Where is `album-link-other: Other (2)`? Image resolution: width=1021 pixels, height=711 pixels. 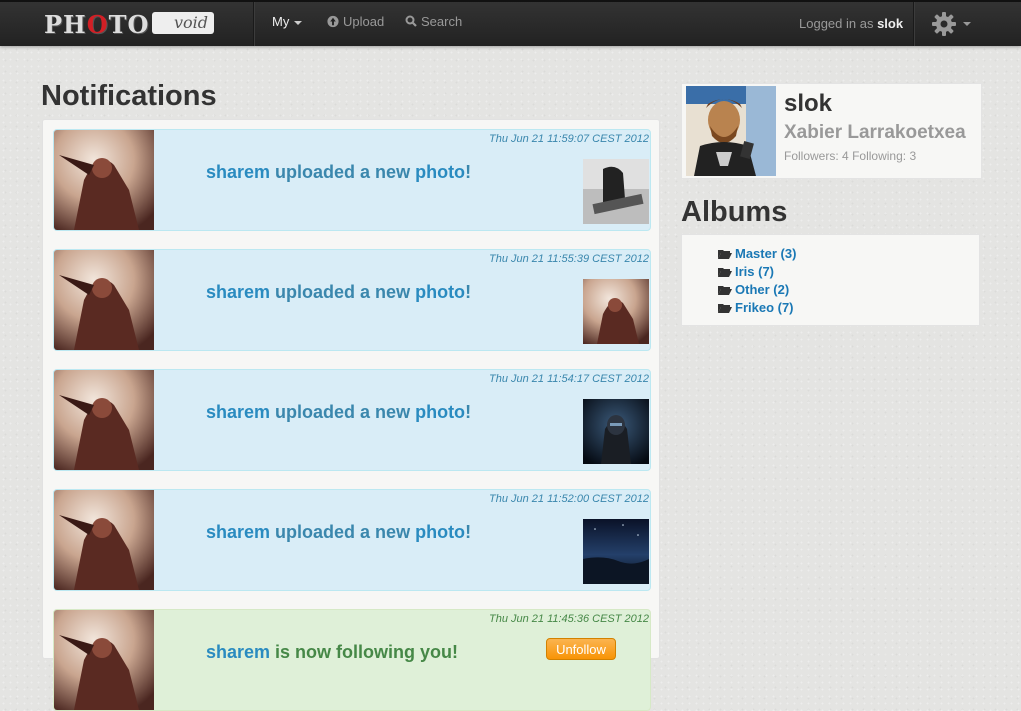
album-link-other: Other (2) is located at coordinates (753, 289).